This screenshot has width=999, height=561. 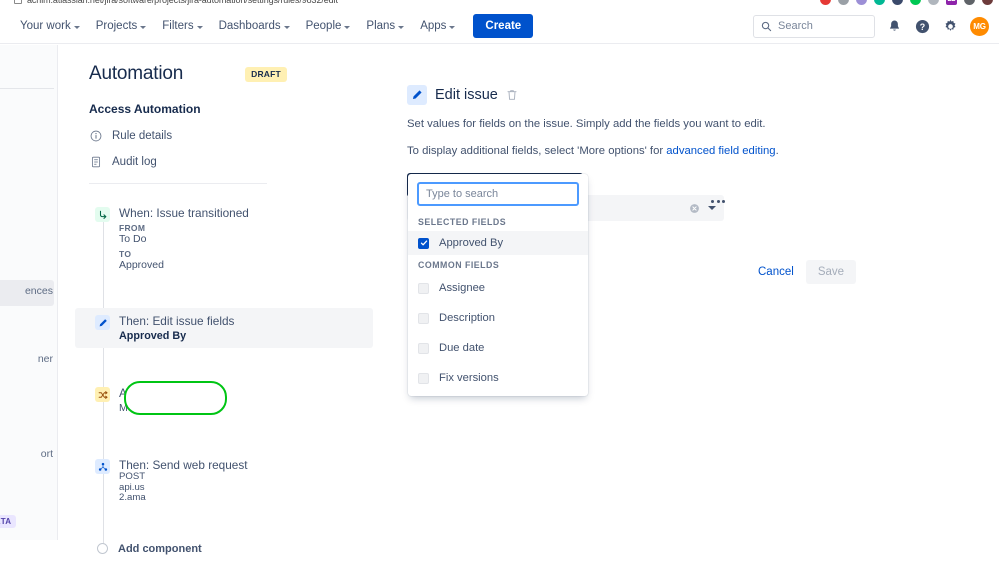 I want to click on sidebar-item-planner: ner, so click(x=45, y=359).